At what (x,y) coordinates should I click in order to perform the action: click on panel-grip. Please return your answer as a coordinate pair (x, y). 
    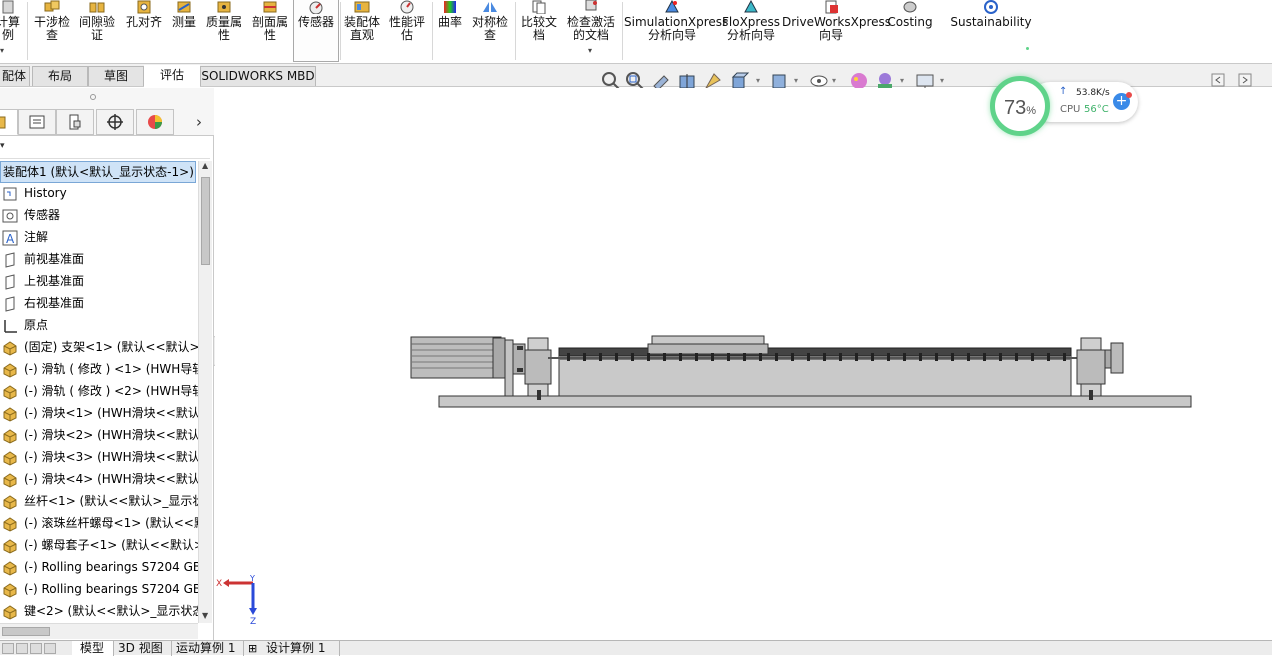
    Looking at the image, I should click on (107, 98).